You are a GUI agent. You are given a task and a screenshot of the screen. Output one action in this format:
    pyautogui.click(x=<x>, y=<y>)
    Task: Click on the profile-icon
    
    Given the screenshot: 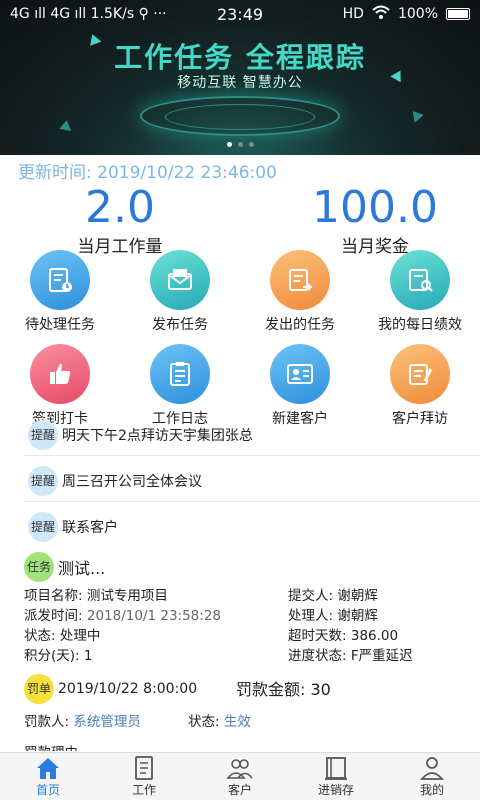 What is the action you would take?
    pyautogui.click(x=432, y=768)
    